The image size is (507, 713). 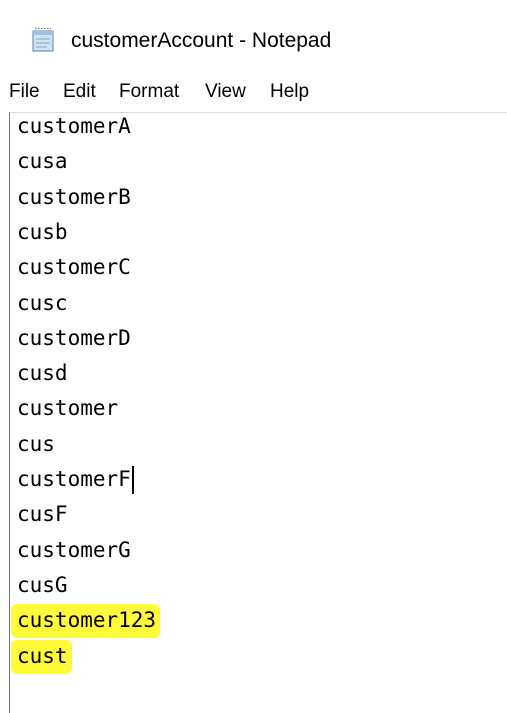 I want to click on window-title: customerAccount - Notepad, so click(x=201, y=40).